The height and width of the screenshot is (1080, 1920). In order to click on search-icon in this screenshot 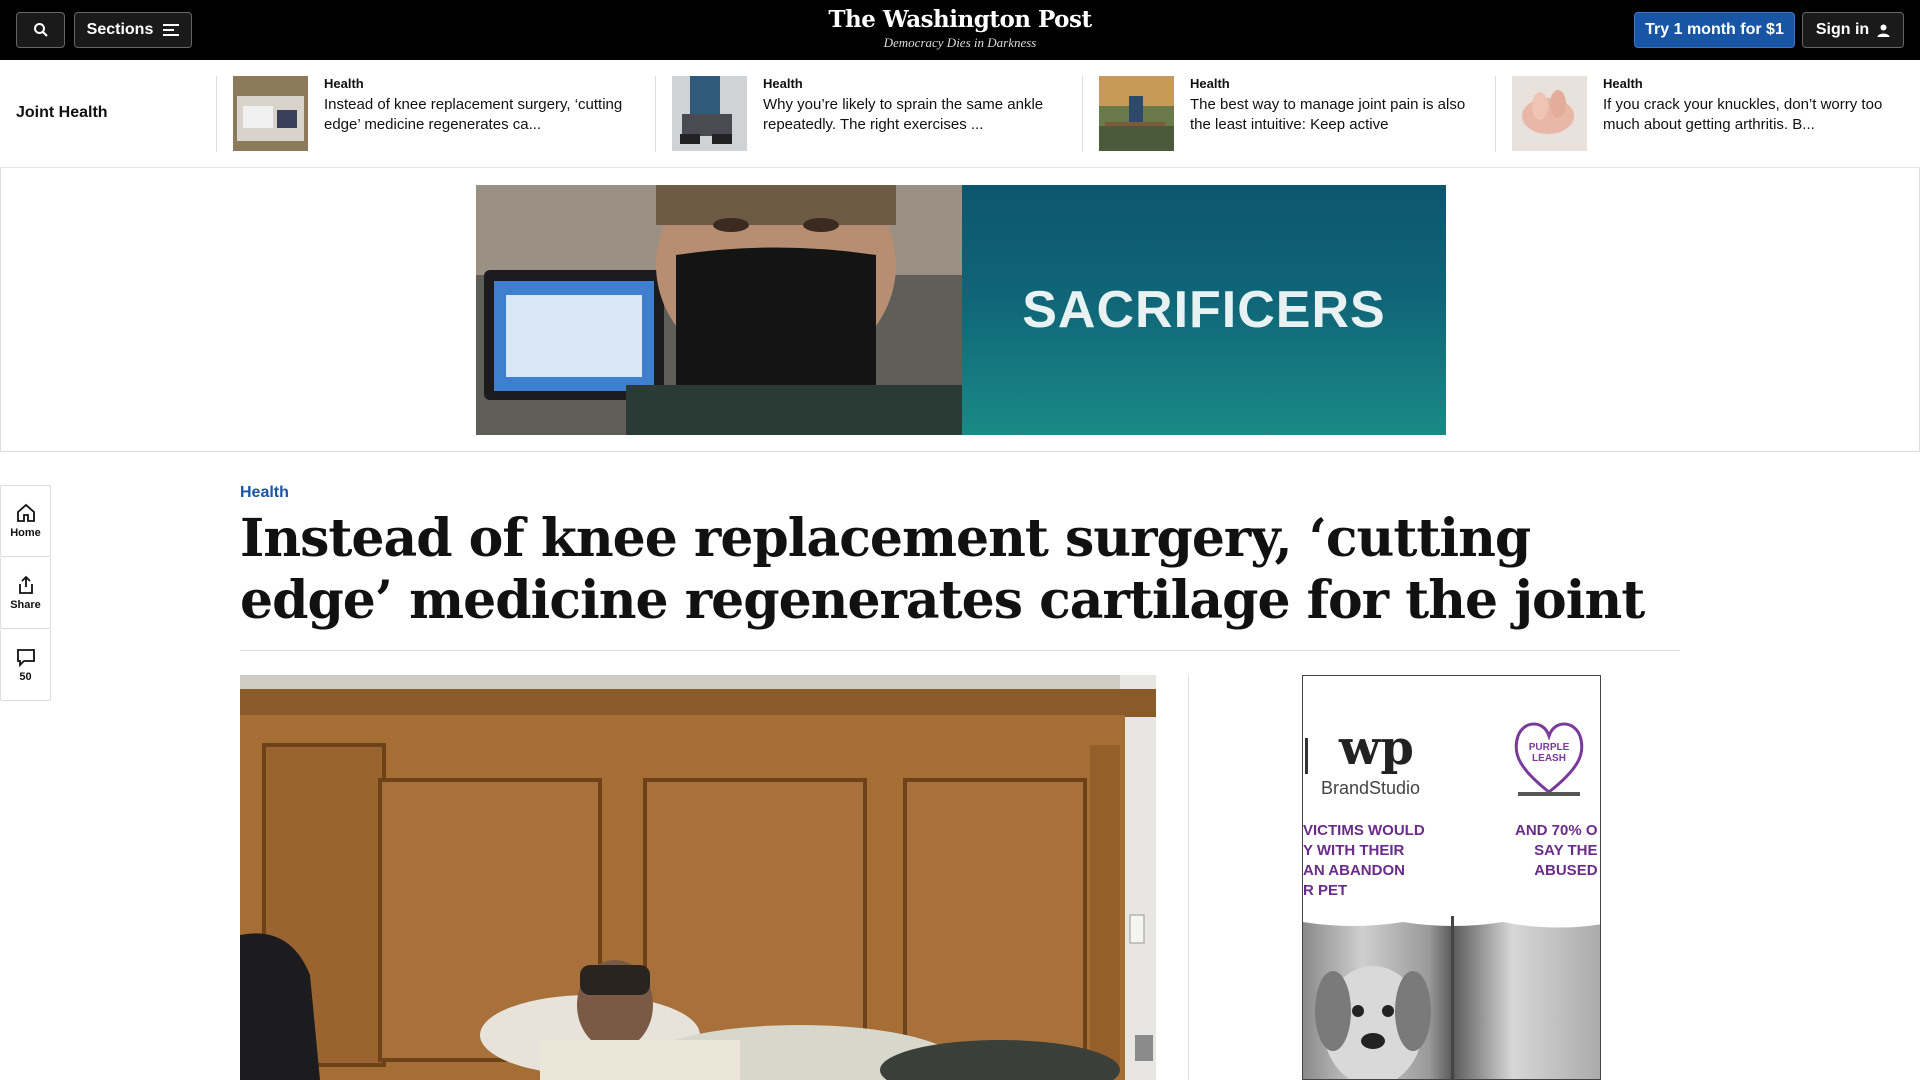, I will do `click(40, 30)`.